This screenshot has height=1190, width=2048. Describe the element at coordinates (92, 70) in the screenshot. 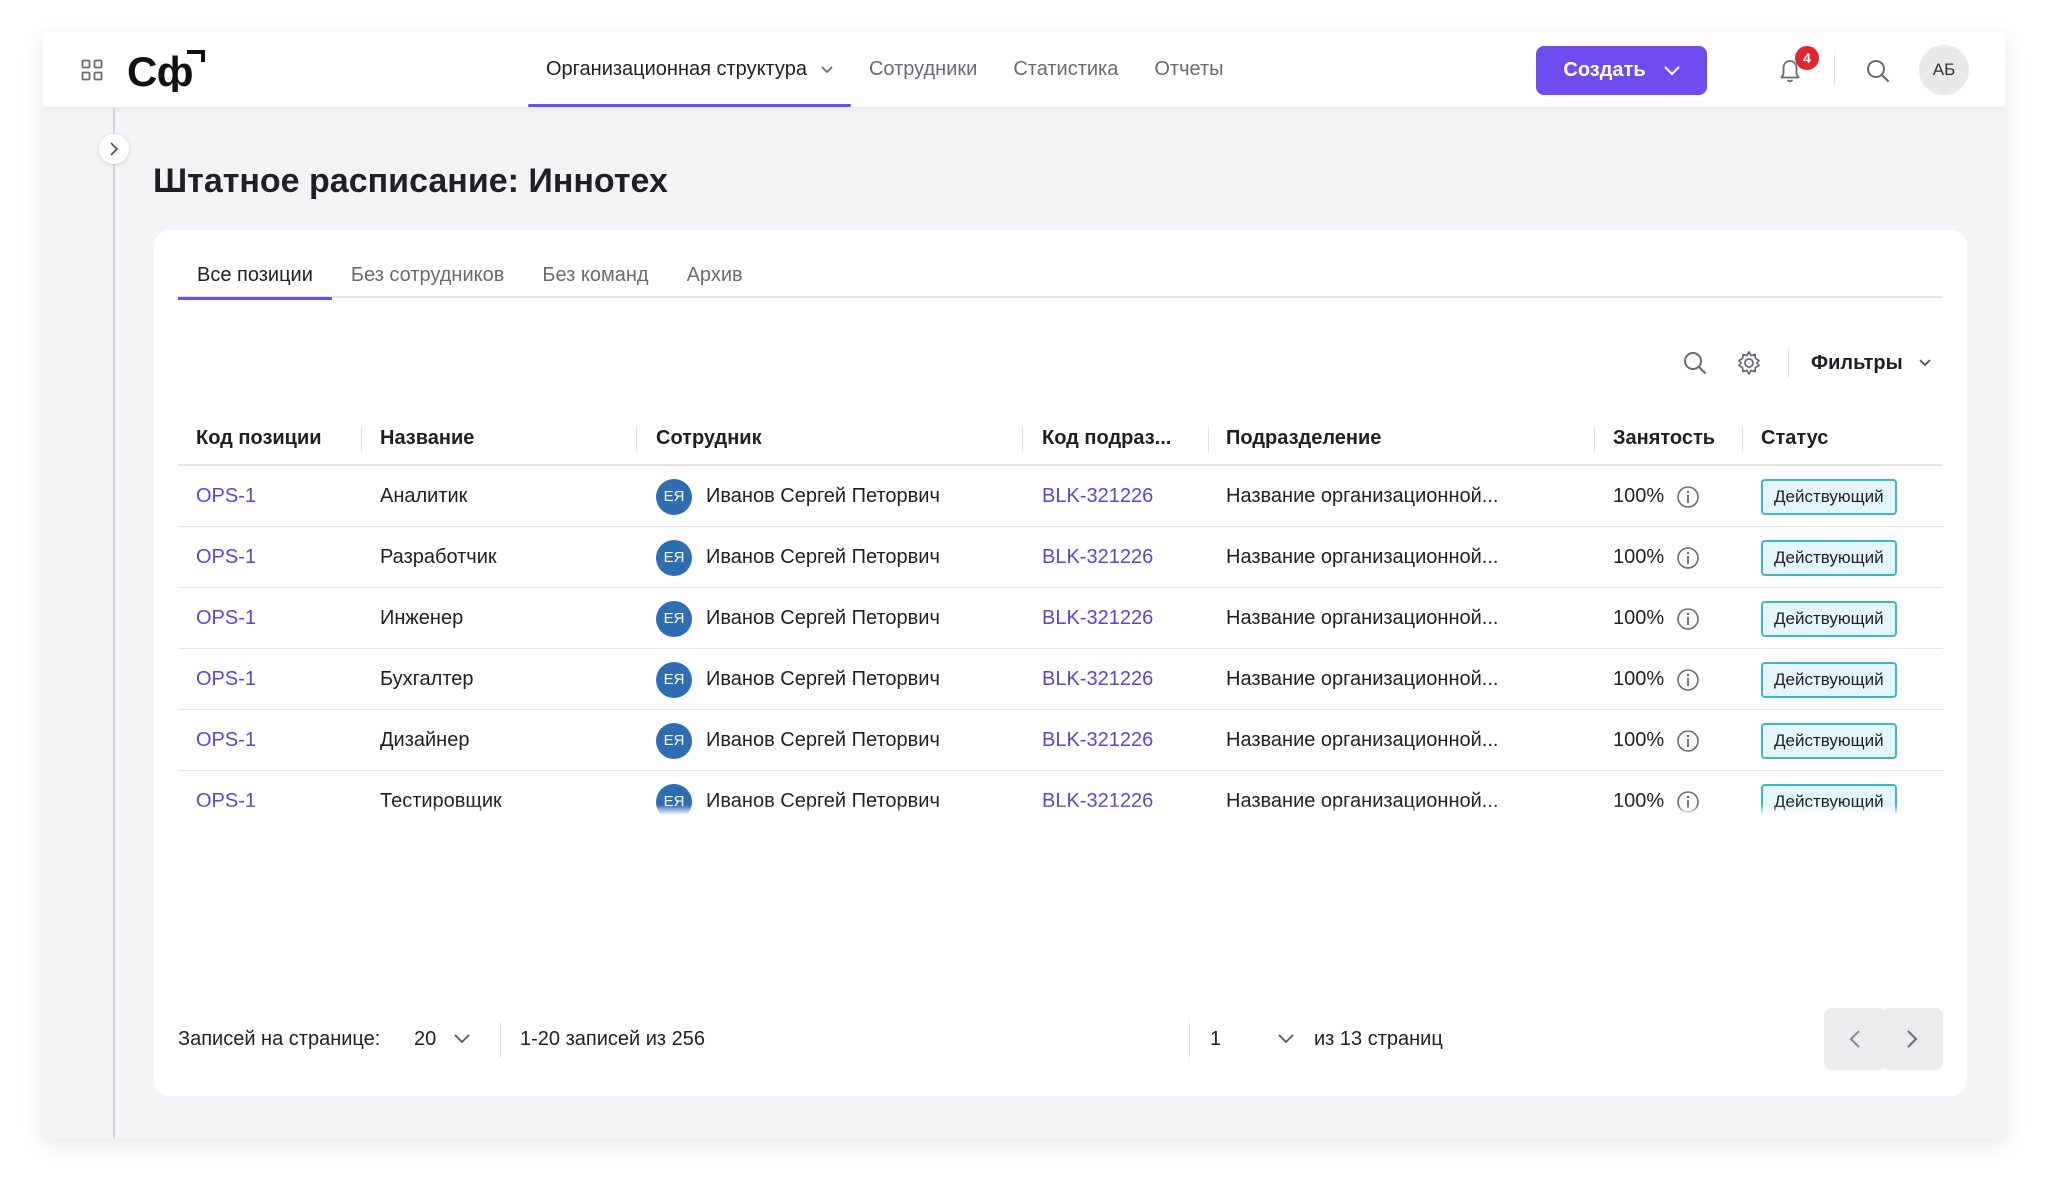

I see `apps-grid-icon` at that location.